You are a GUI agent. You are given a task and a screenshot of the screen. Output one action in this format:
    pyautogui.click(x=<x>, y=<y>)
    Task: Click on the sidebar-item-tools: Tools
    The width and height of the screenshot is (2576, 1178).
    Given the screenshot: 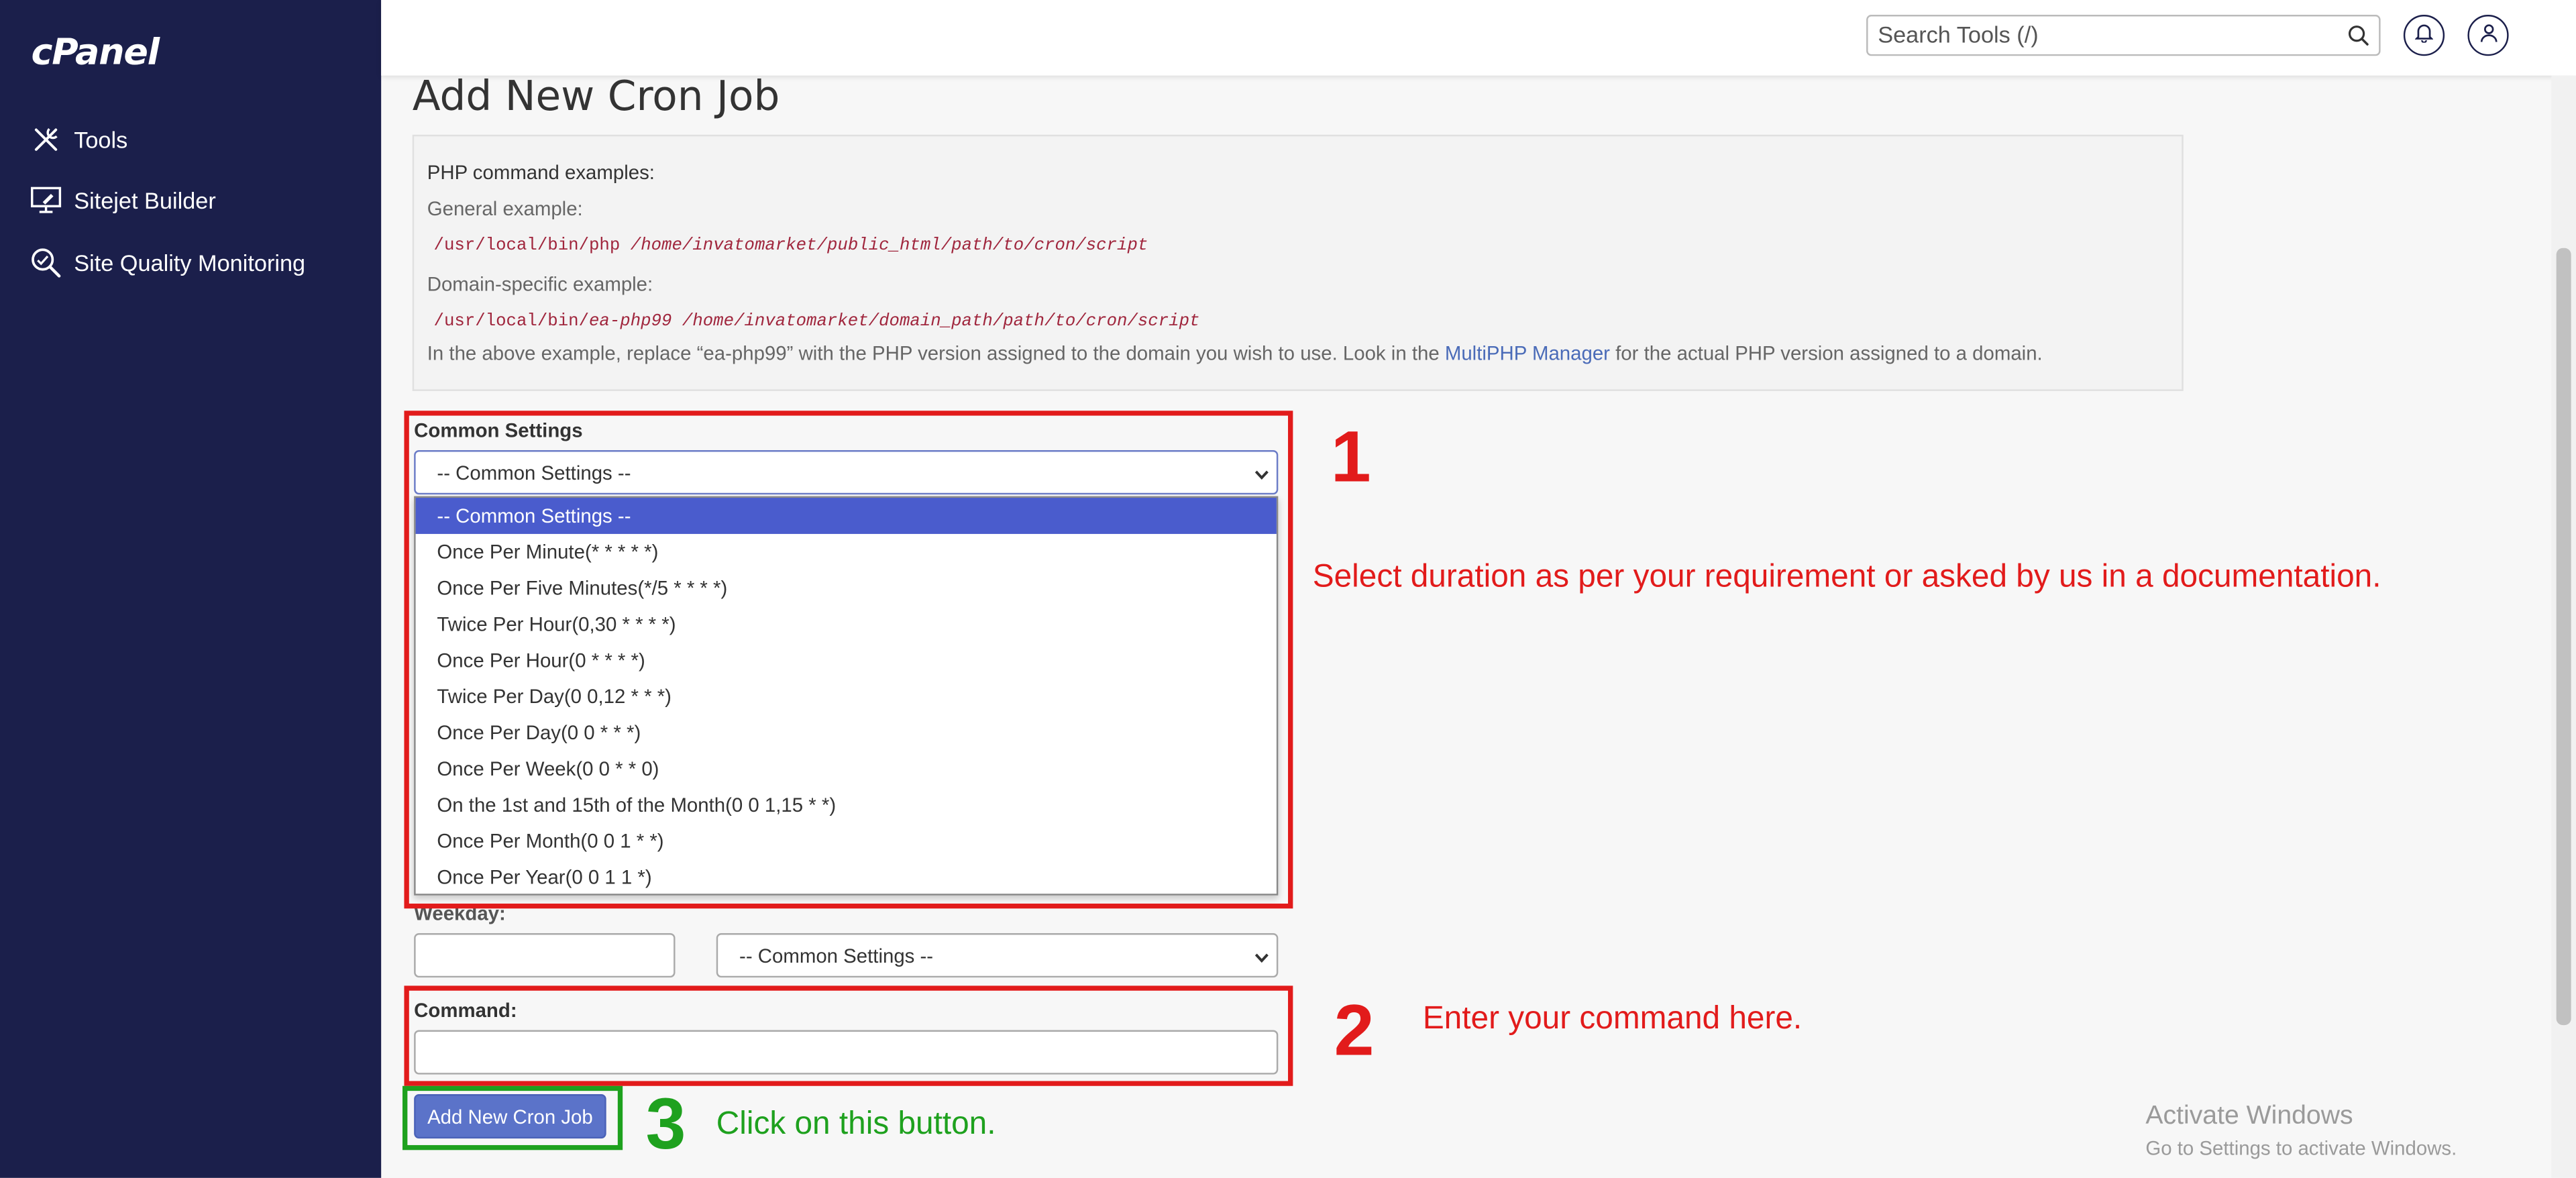 What is the action you would take?
    pyautogui.click(x=78, y=139)
    